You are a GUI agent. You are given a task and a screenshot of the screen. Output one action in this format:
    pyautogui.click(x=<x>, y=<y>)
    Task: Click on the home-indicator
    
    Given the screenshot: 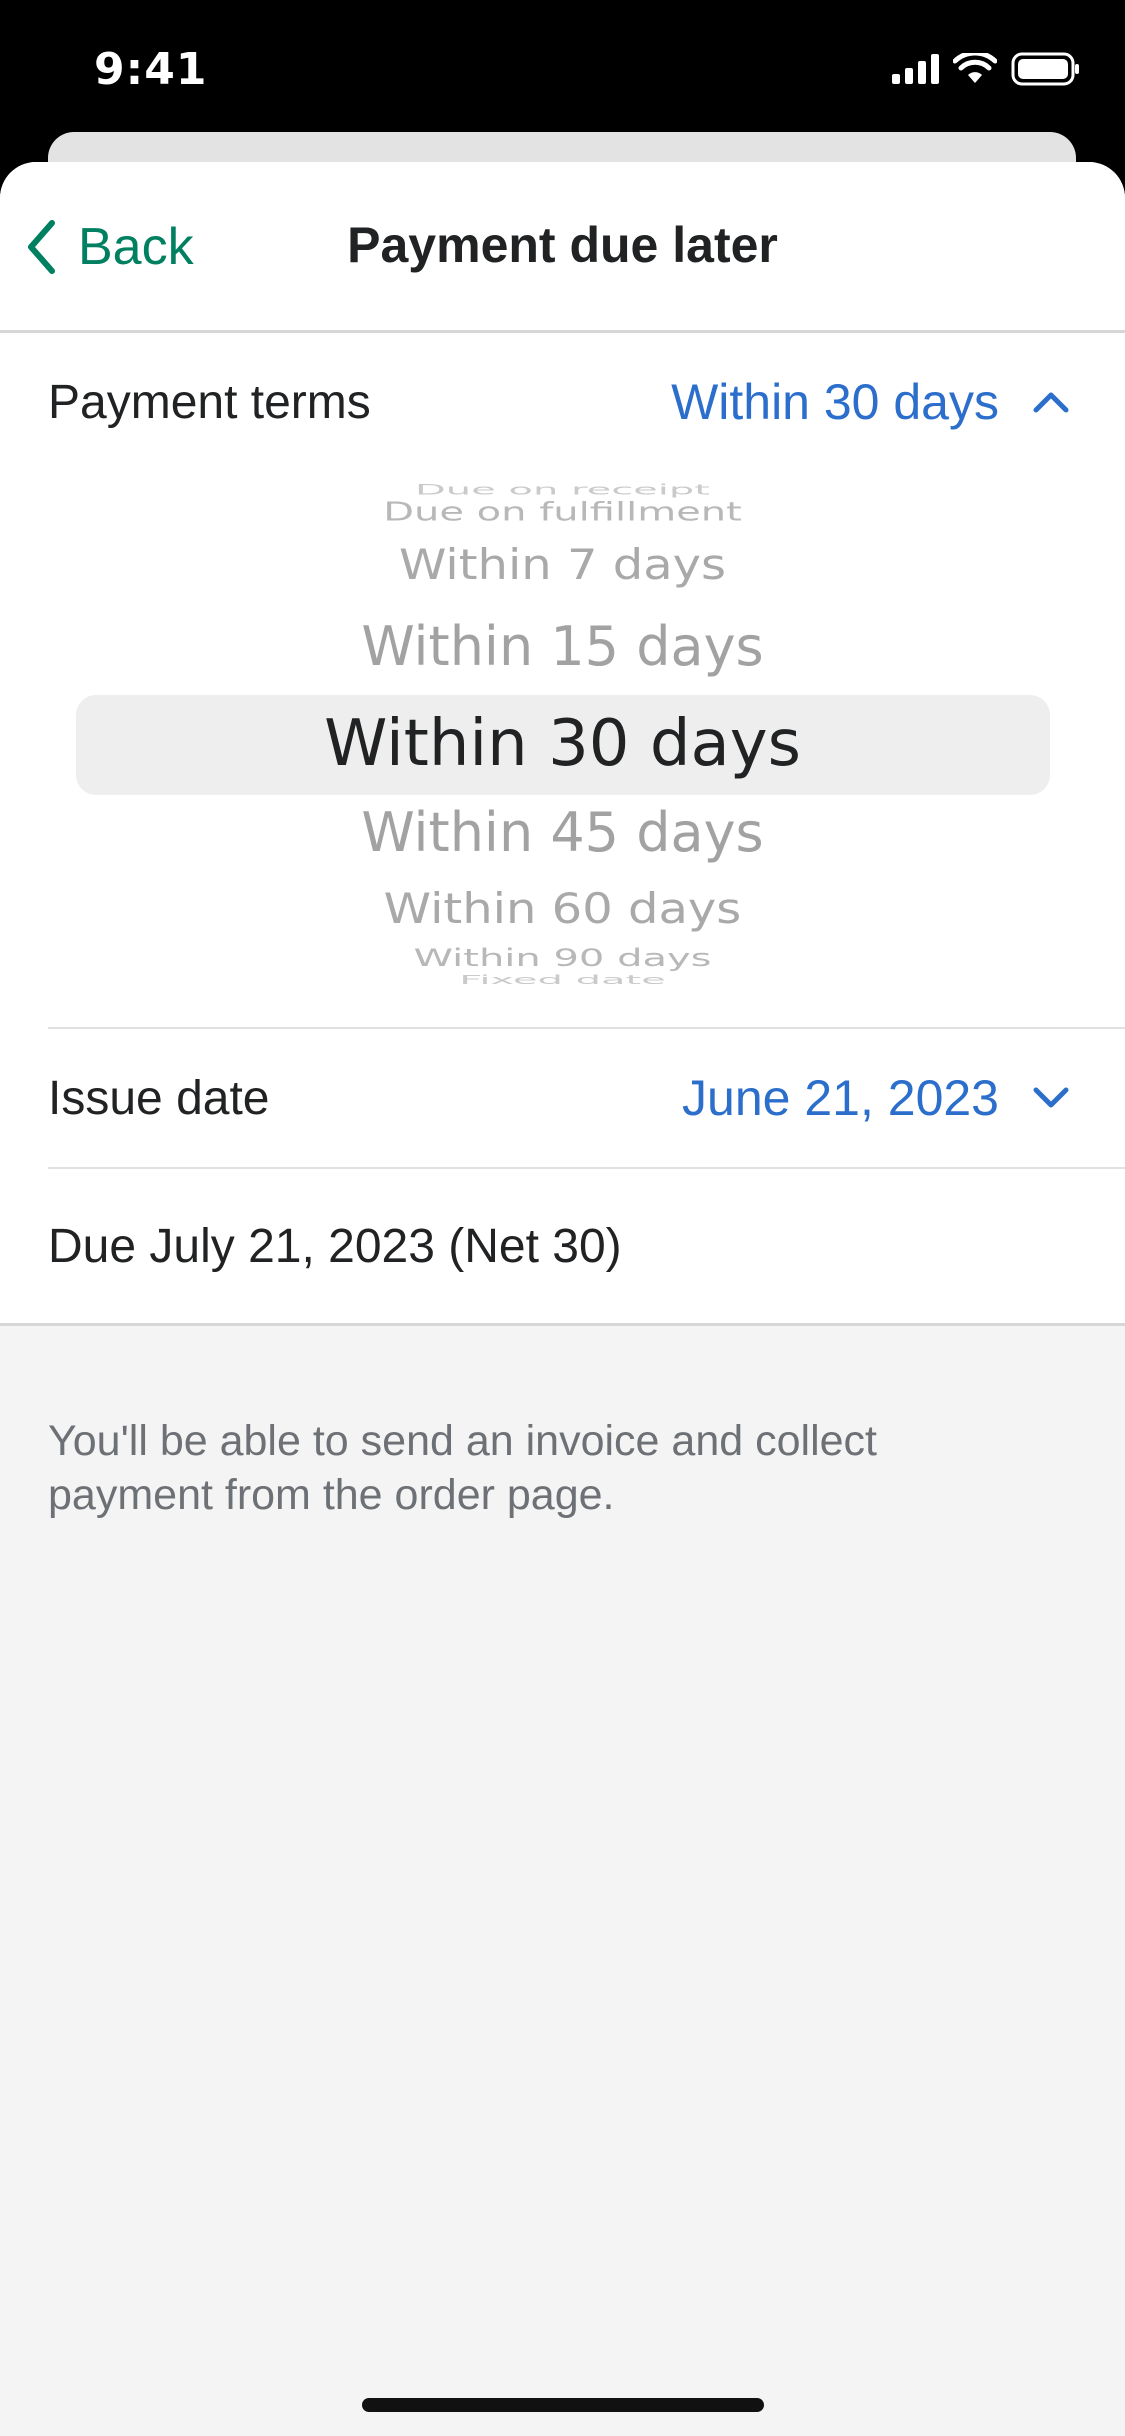 What is the action you would take?
    pyautogui.click(x=563, y=2405)
    